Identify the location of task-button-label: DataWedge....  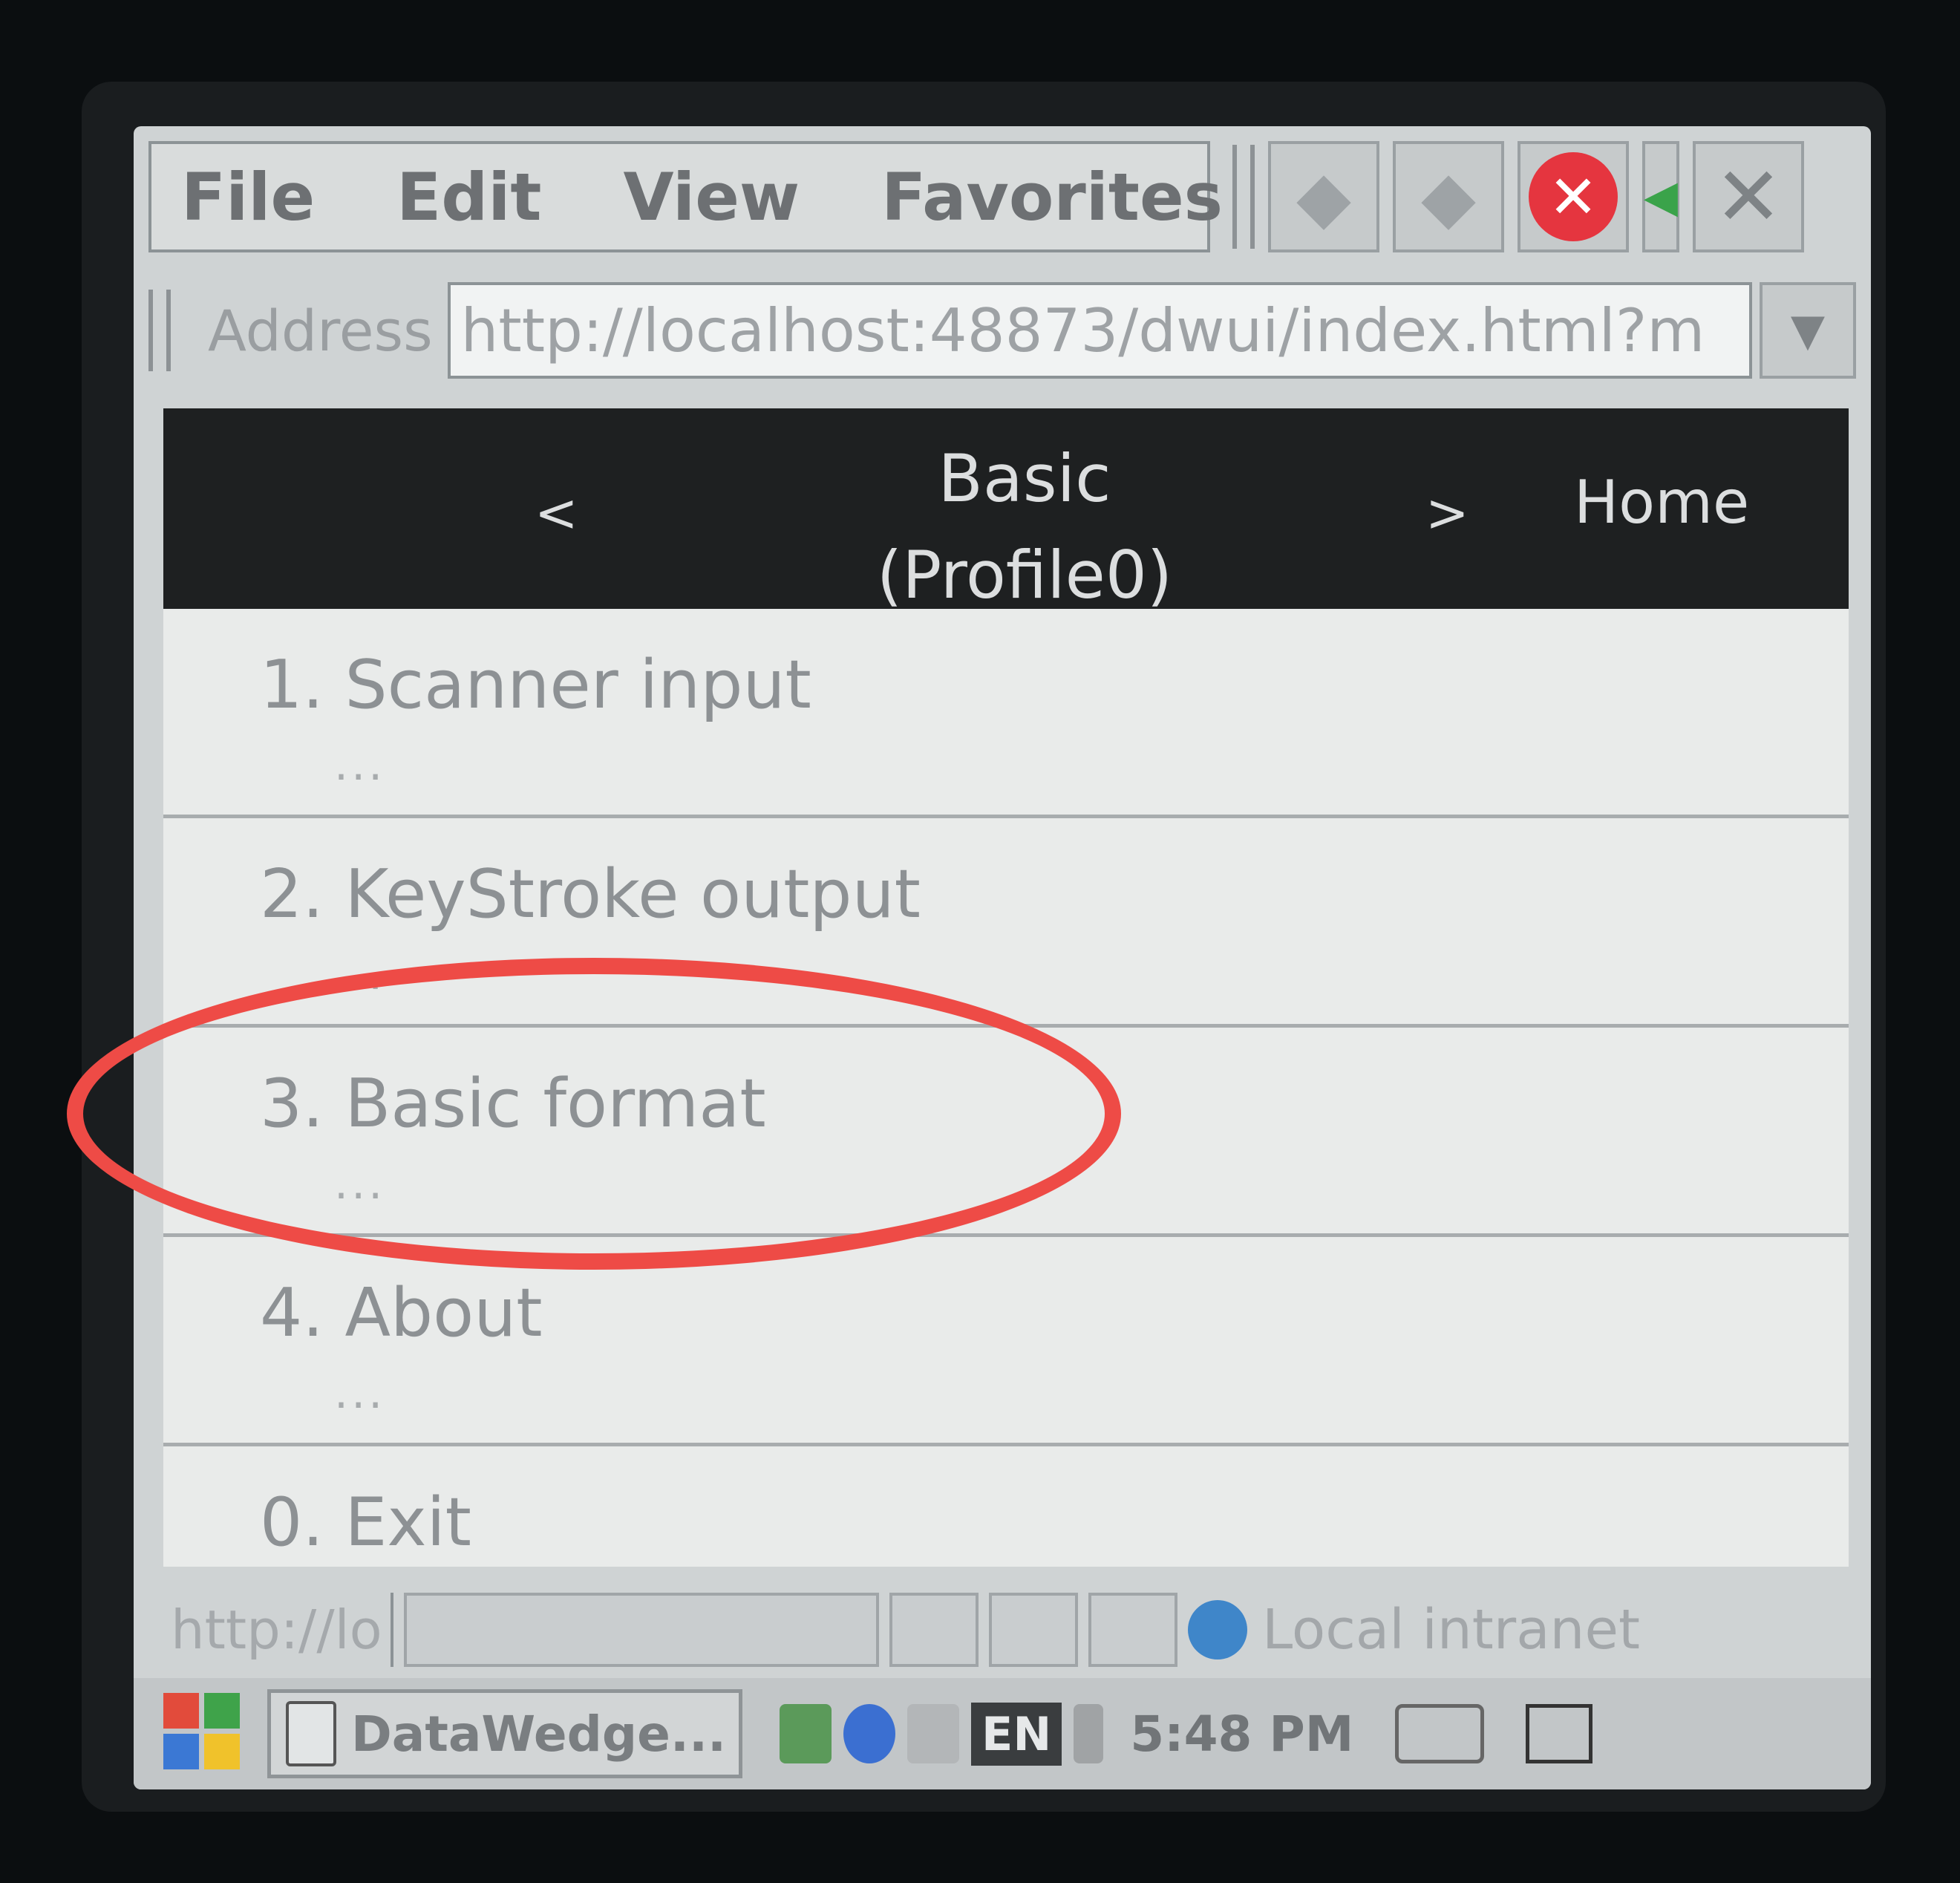
(539, 1734).